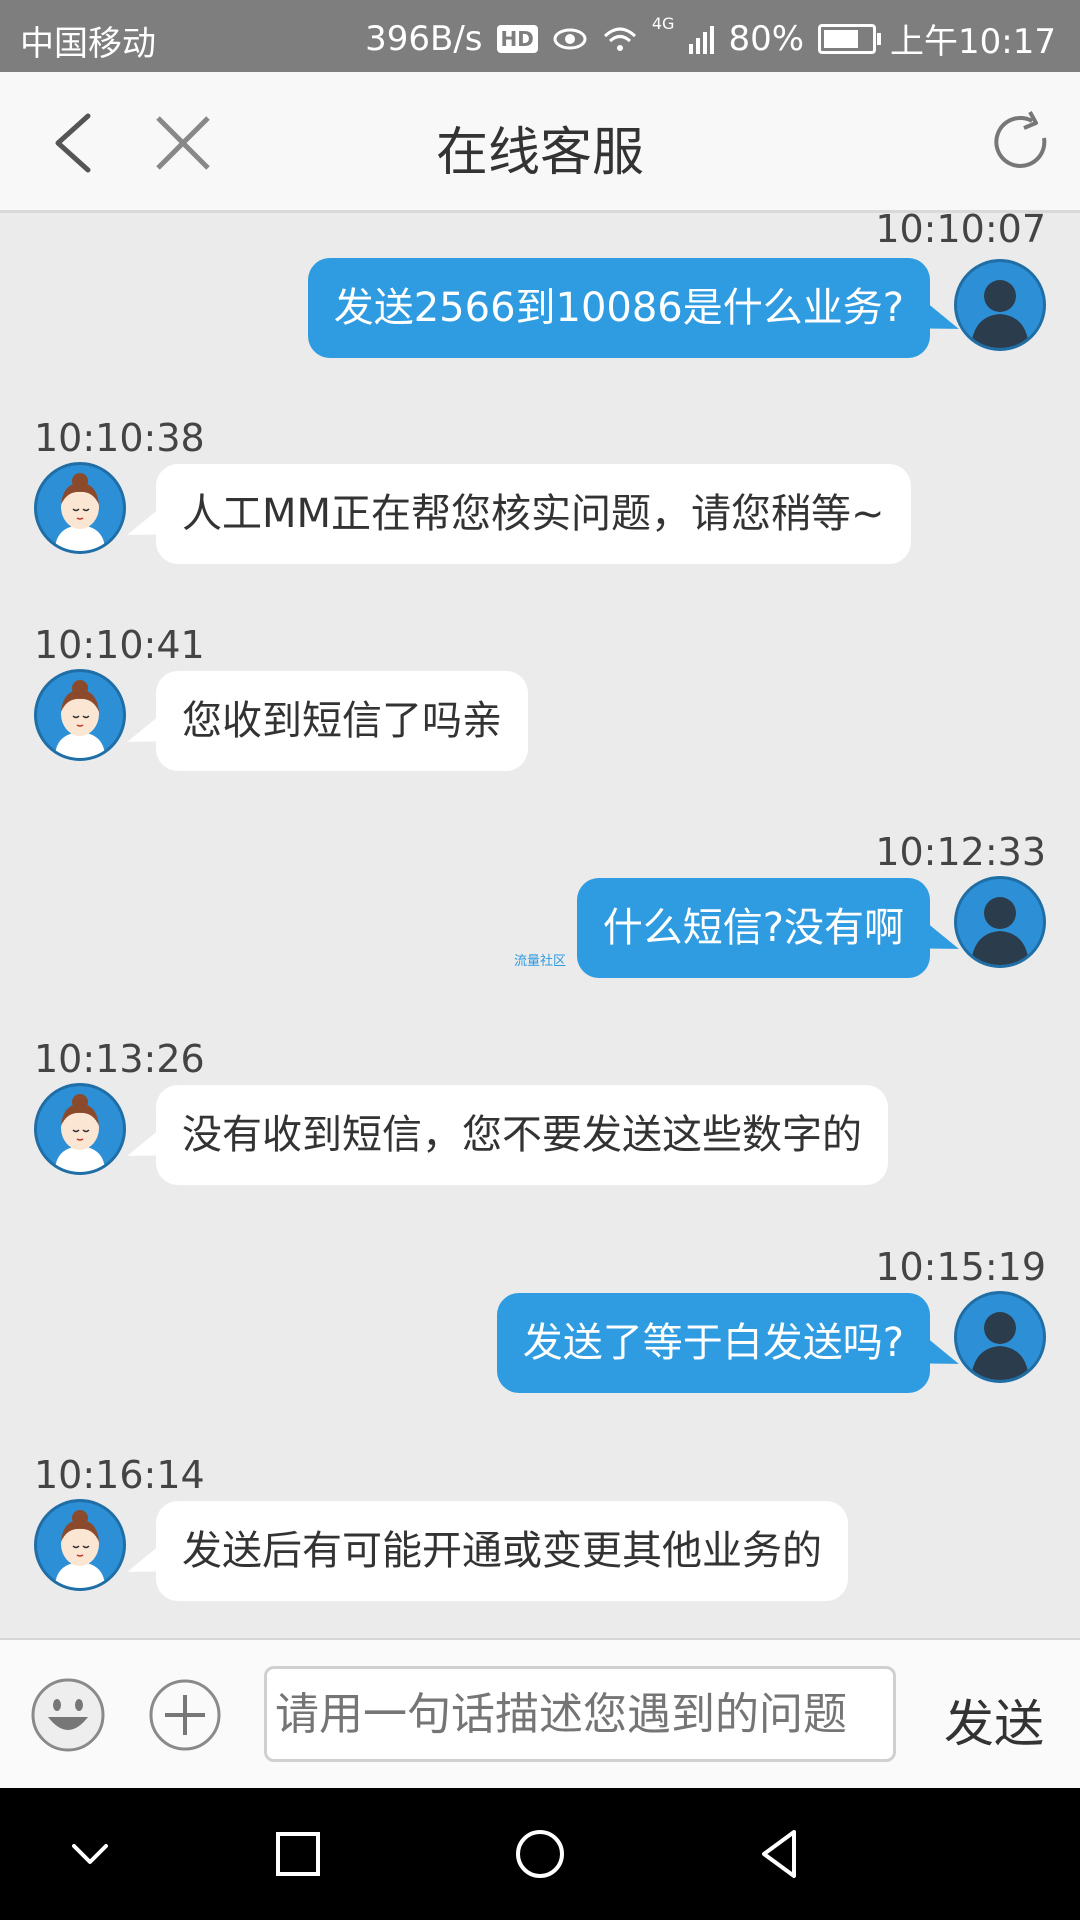 The height and width of the screenshot is (1920, 1080). What do you see at coordinates (960, 852) in the screenshot?
I see `message-time: 10:12:33` at bounding box center [960, 852].